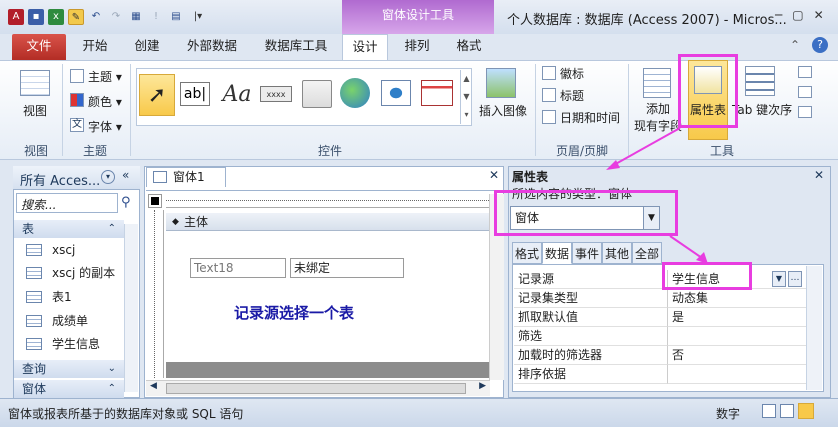  I want to click on form-view-icon, so click(769, 411).